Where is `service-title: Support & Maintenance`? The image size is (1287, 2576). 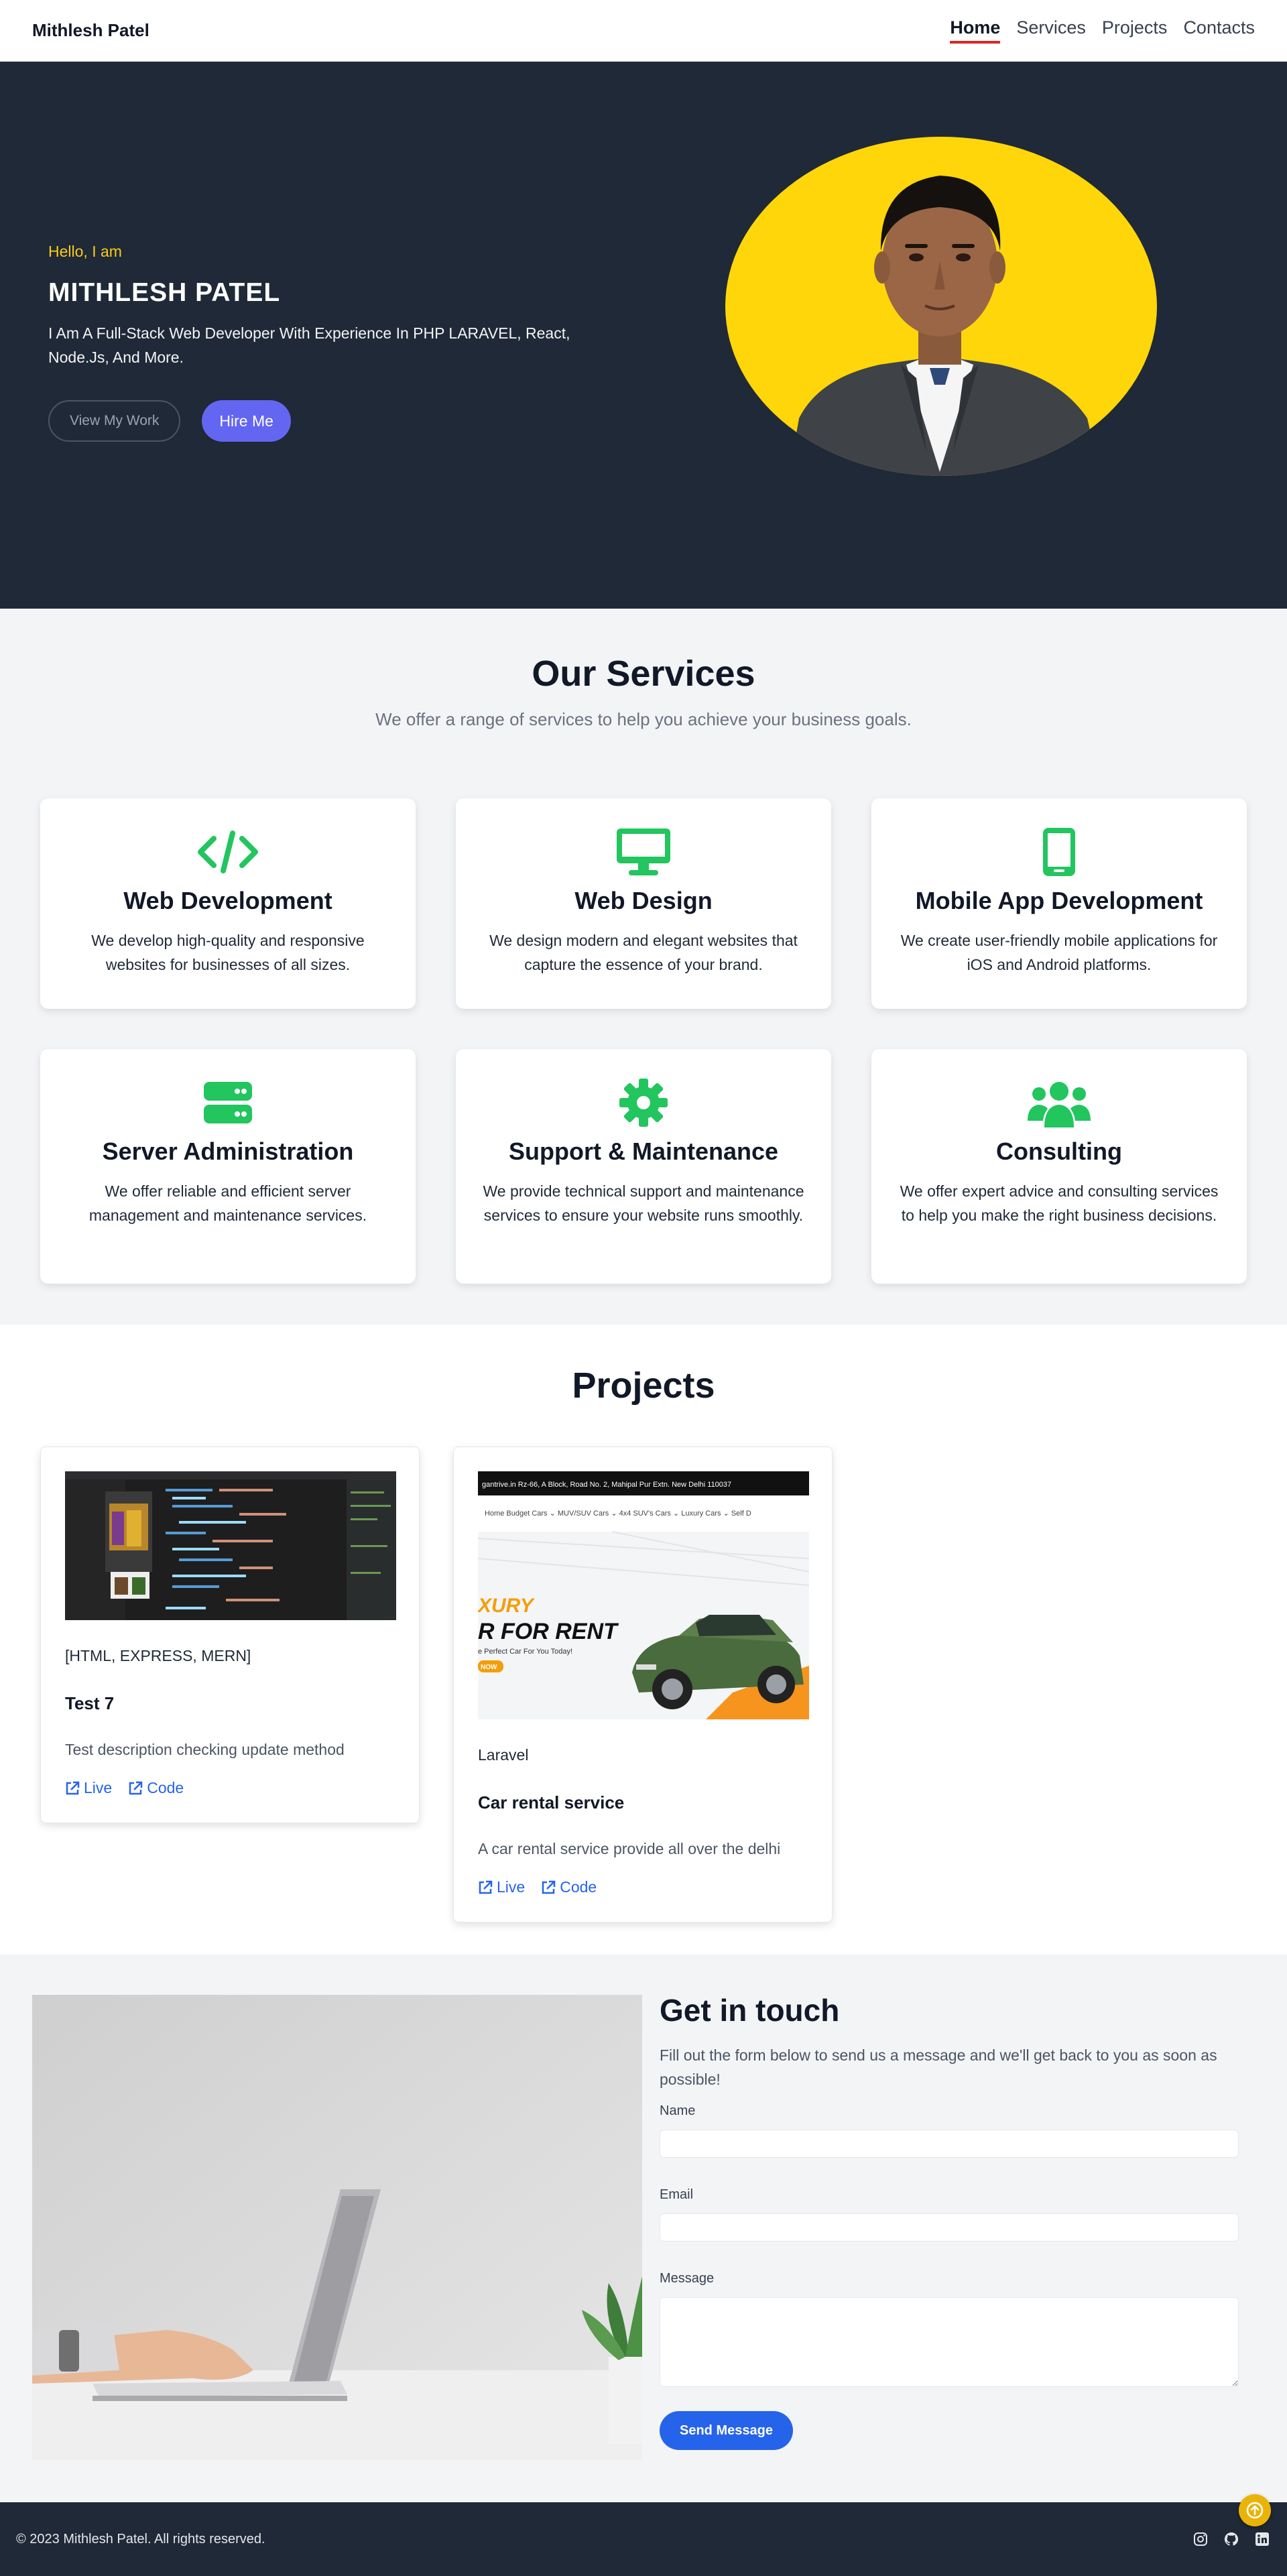
service-title: Support & Maintenance is located at coordinates (643, 1151).